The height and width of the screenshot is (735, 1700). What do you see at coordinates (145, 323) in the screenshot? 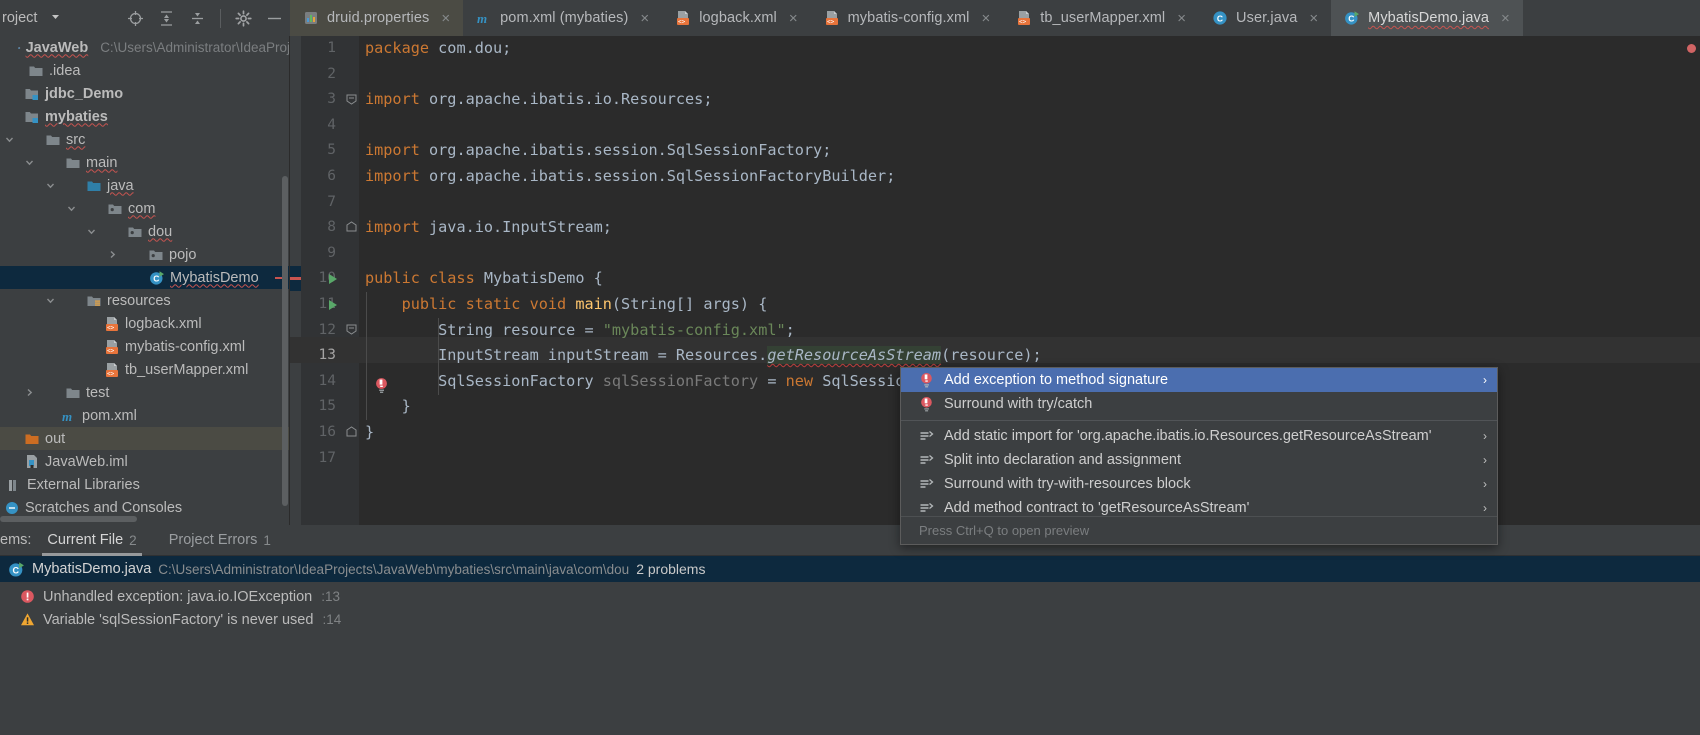
I see `tree-row: <> logback.xml` at bounding box center [145, 323].